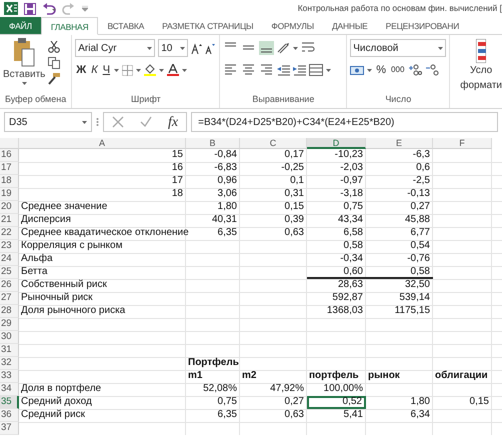 This screenshot has height=438, width=502. I want to click on ribbon-tab: ГЛАВНАЯ, so click(69, 26).